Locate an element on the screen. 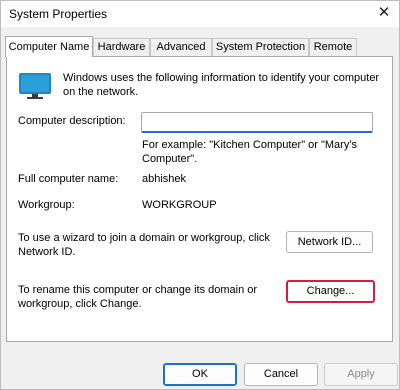  cancel-button: Cancel is located at coordinates (281, 374).